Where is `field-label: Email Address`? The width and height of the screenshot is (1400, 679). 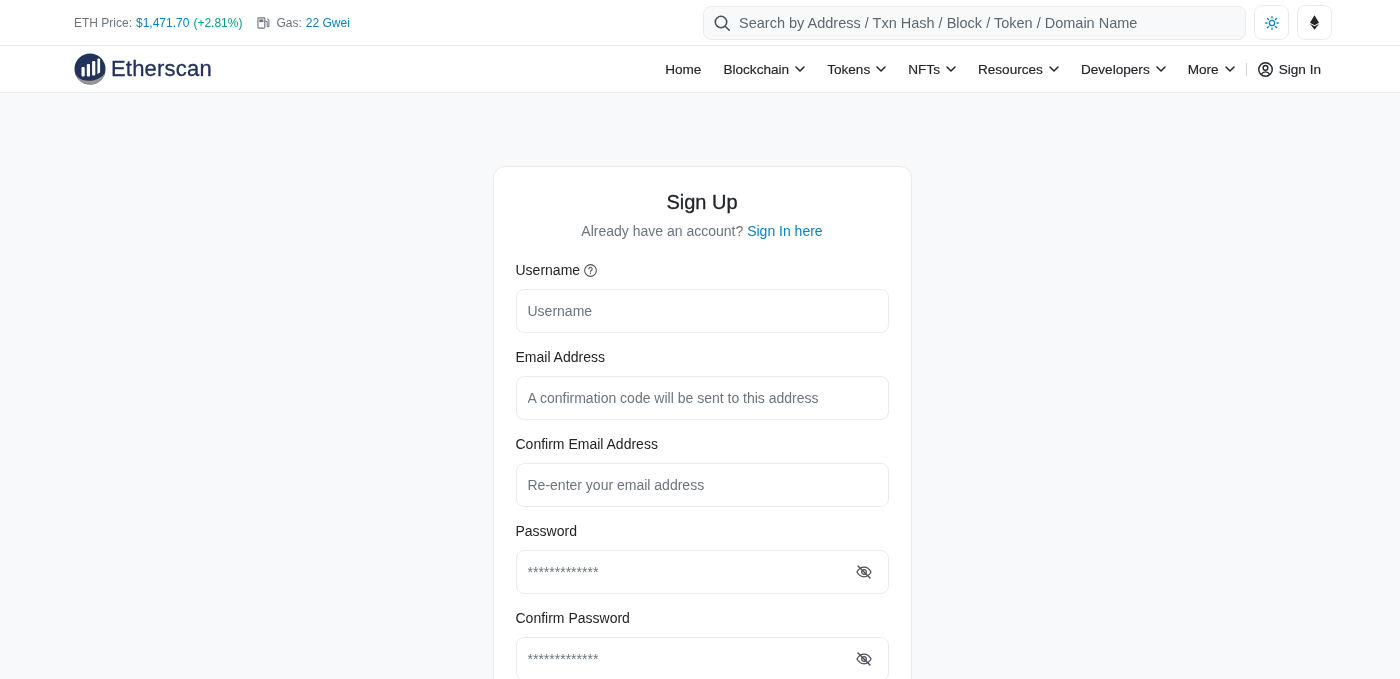
field-label: Email Address is located at coordinates (560, 357).